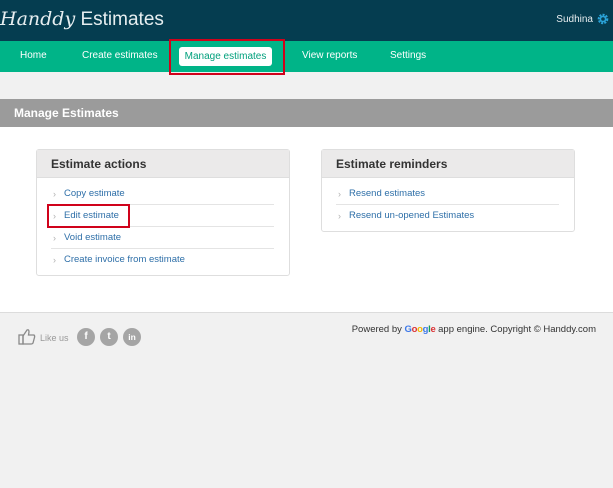 This screenshot has width=613, height=488. What do you see at coordinates (408, 55) in the screenshot?
I see `nav-settings: Settings` at bounding box center [408, 55].